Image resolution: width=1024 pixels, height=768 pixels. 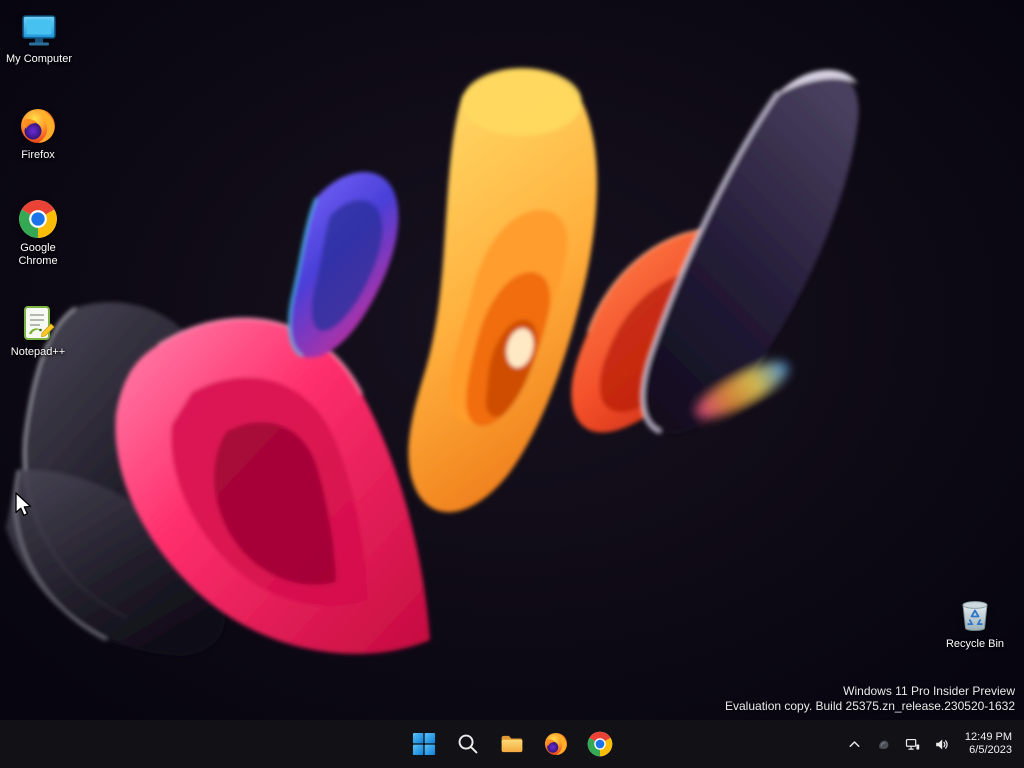 What do you see at coordinates (38, 323) in the screenshot?
I see `notepadpp-icon` at bounding box center [38, 323].